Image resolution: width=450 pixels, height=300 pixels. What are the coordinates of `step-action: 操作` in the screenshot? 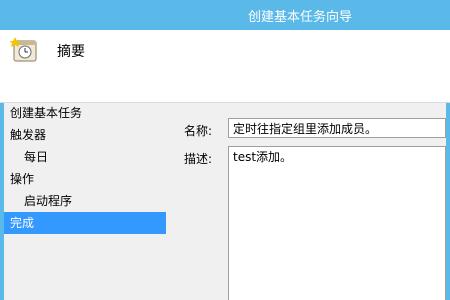 It's located at (85, 179).